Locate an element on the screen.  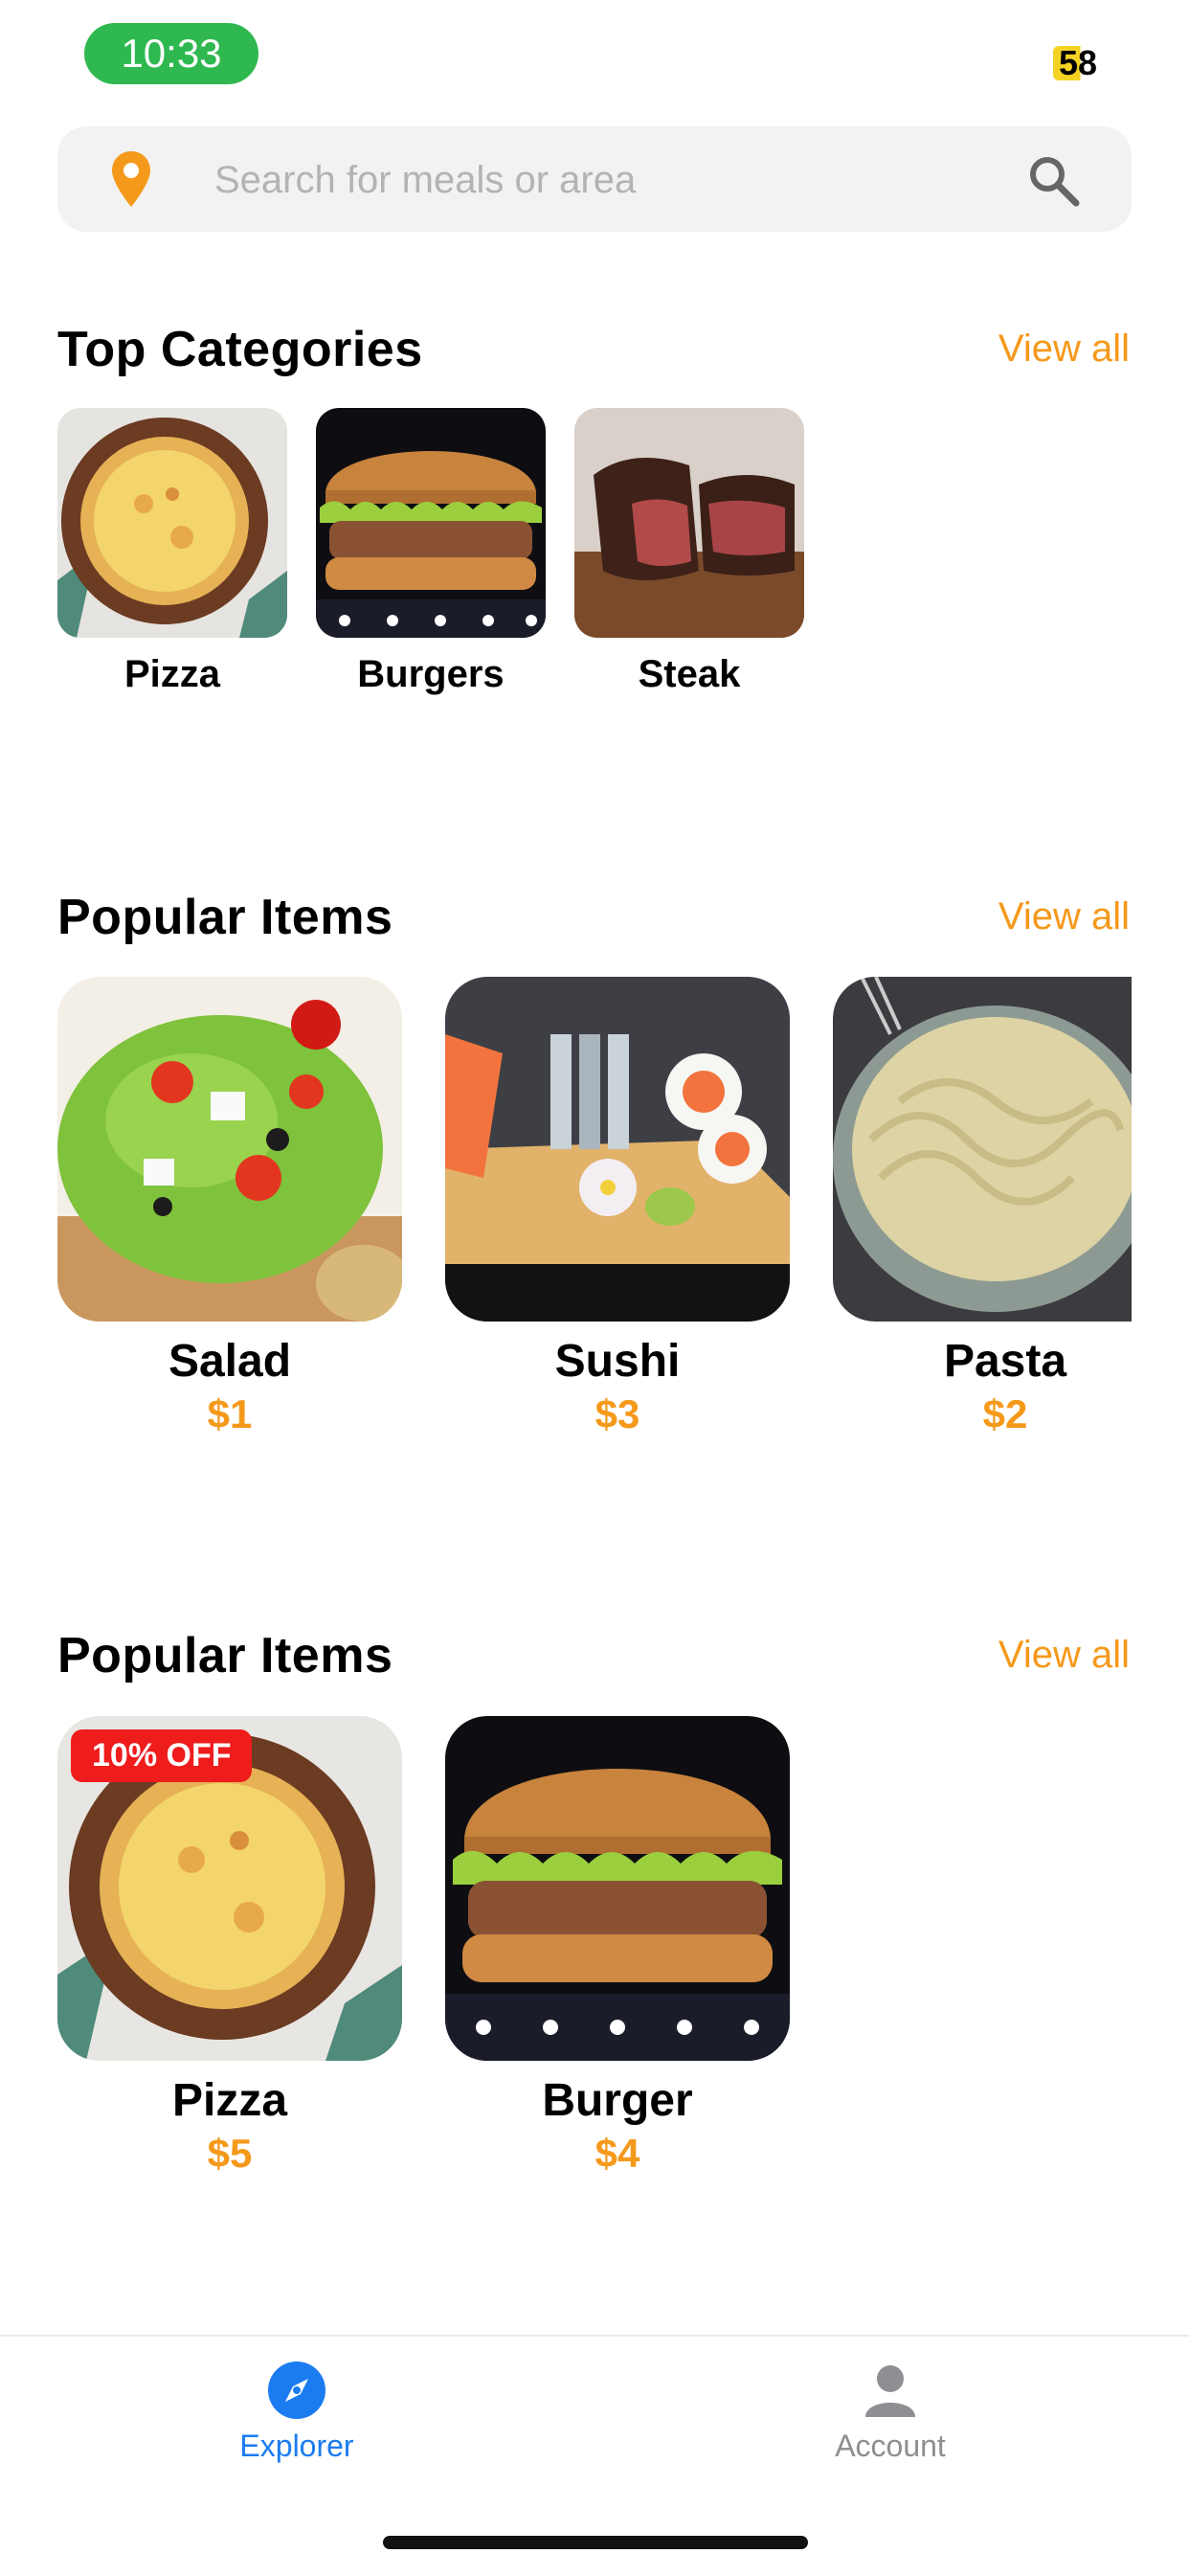
status-time: 10:33 is located at coordinates (171, 53).